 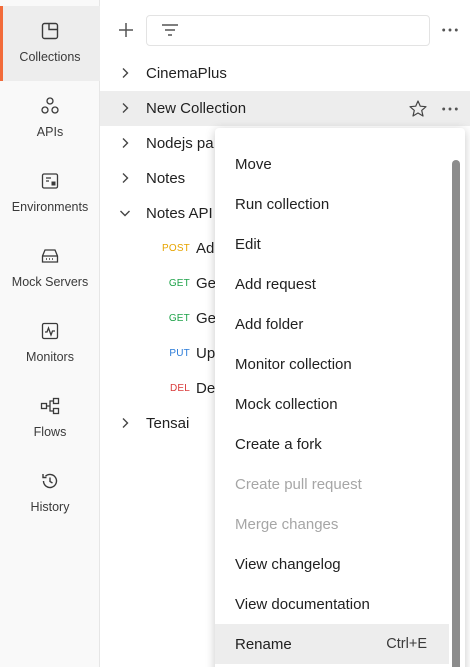 I want to click on menu-item-edit: Edit, so click(x=332, y=244).